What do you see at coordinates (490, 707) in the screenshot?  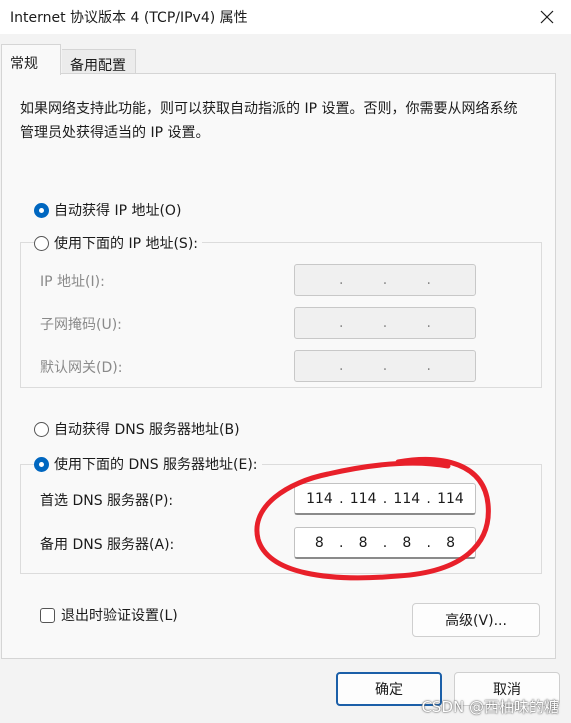 I see `watermark-text: CSDN @西柚味的糖` at bounding box center [490, 707].